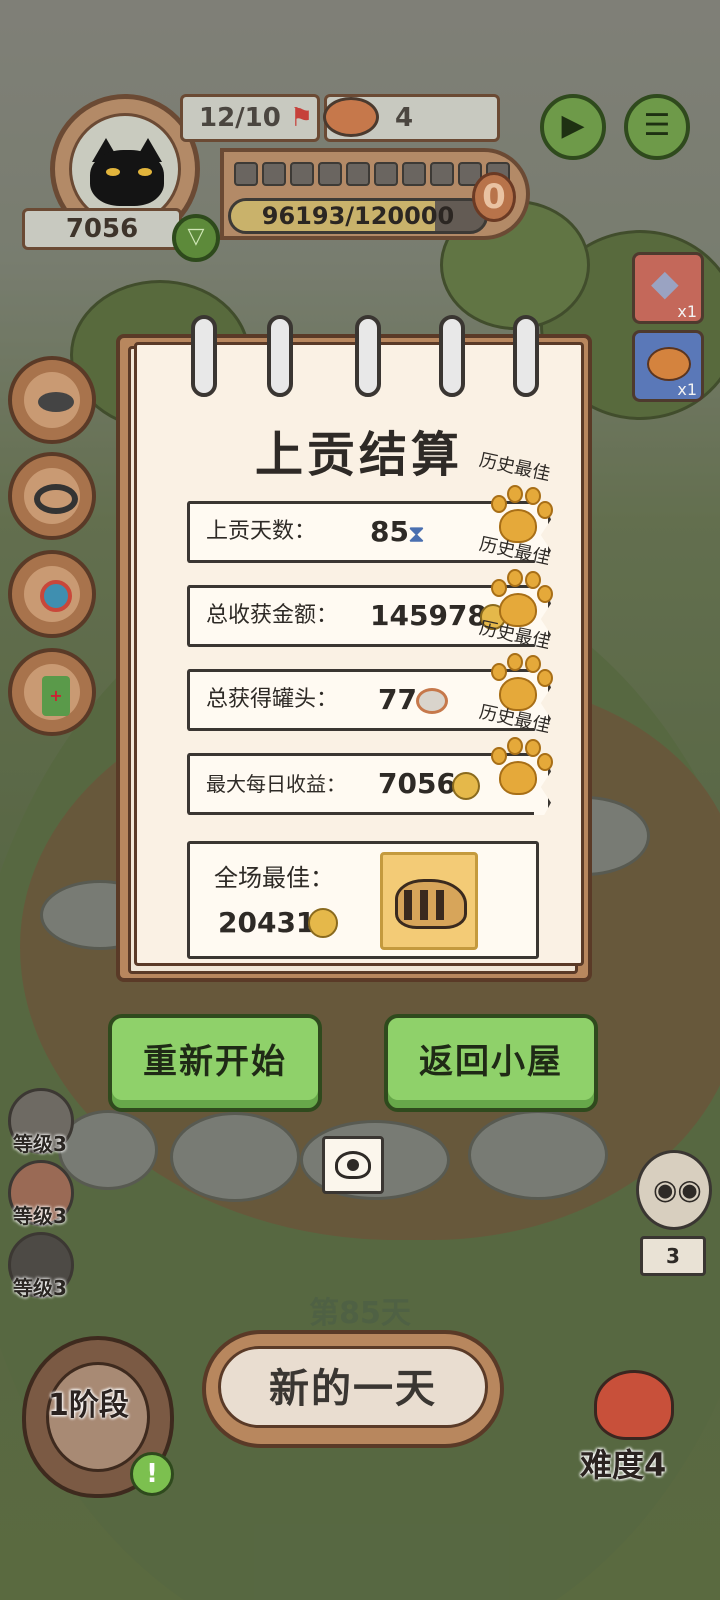  What do you see at coordinates (102, 229) in the screenshot?
I see `gold-amount: 7056` at bounding box center [102, 229].